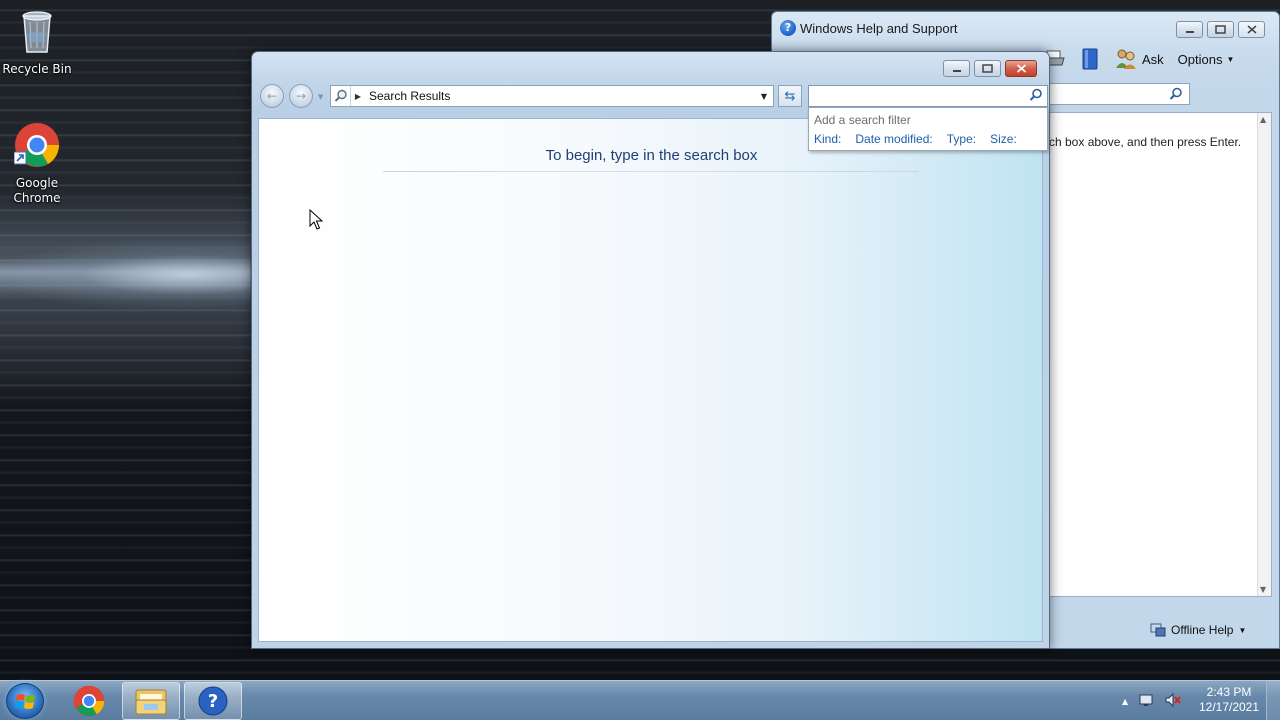 Image resolution: width=1280 pixels, height=720 pixels. What do you see at coordinates (961, 139) in the screenshot?
I see `filter-type-link: Type:` at bounding box center [961, 139].